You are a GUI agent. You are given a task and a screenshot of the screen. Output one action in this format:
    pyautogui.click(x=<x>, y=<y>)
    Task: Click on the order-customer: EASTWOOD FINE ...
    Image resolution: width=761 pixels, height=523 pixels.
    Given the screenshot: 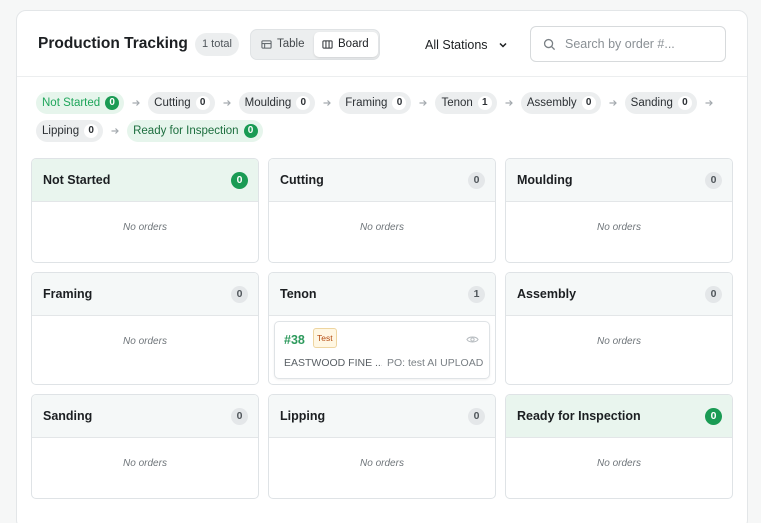 What is the action you would take?
    pyautogui.click(x=333, y=363)
    